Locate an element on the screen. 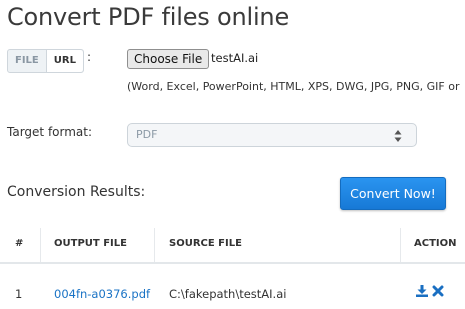  col-action: ACTION is located at coordinates (435, 243).